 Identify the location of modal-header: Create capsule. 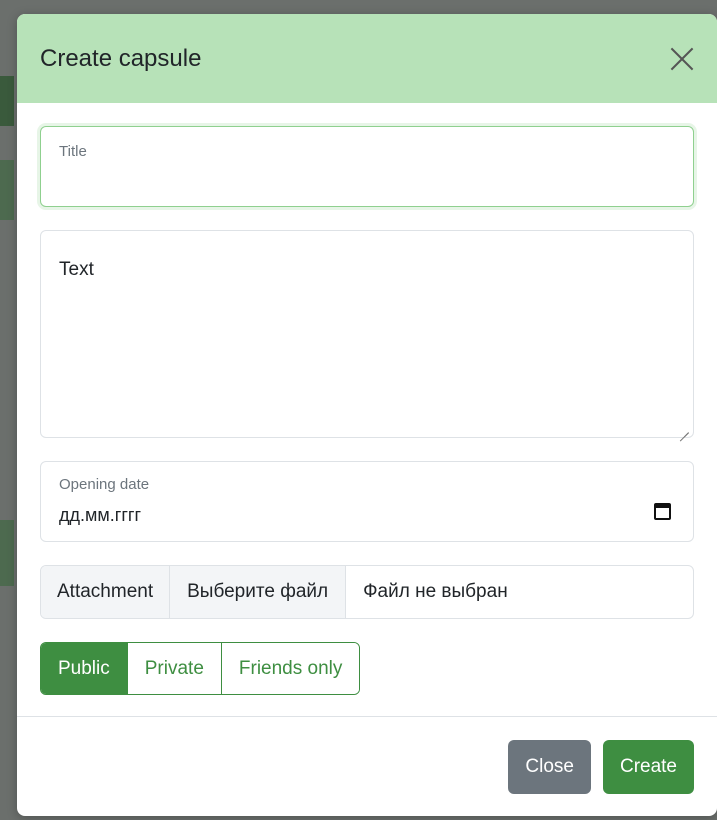
(367, 58).